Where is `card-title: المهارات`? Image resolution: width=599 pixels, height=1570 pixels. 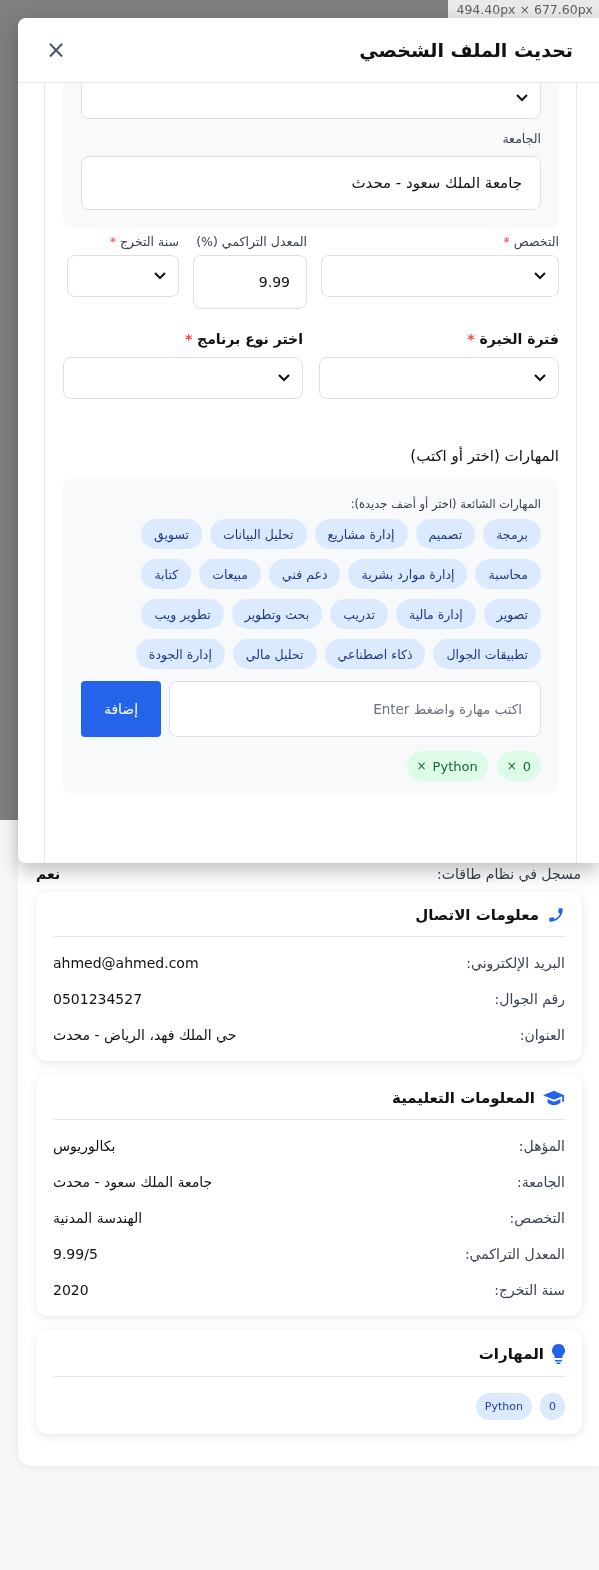
card-title: المهارات is located at coordinates (511, 1354).